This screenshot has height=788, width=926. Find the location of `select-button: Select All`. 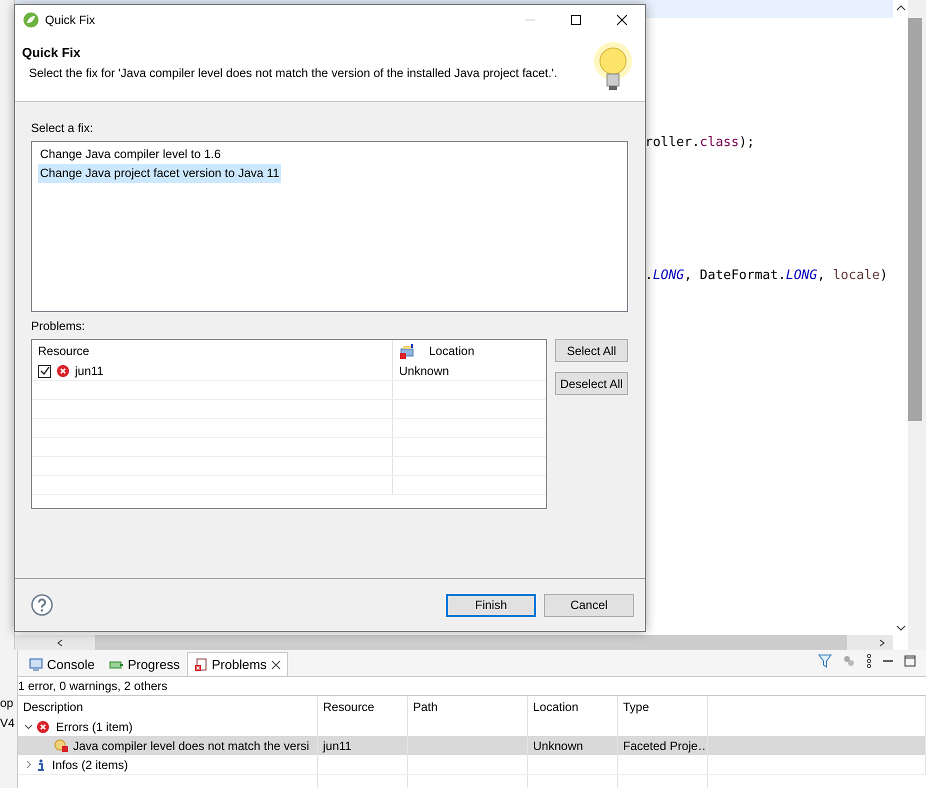

select-button: Select All is located at coordinates (591, 350).